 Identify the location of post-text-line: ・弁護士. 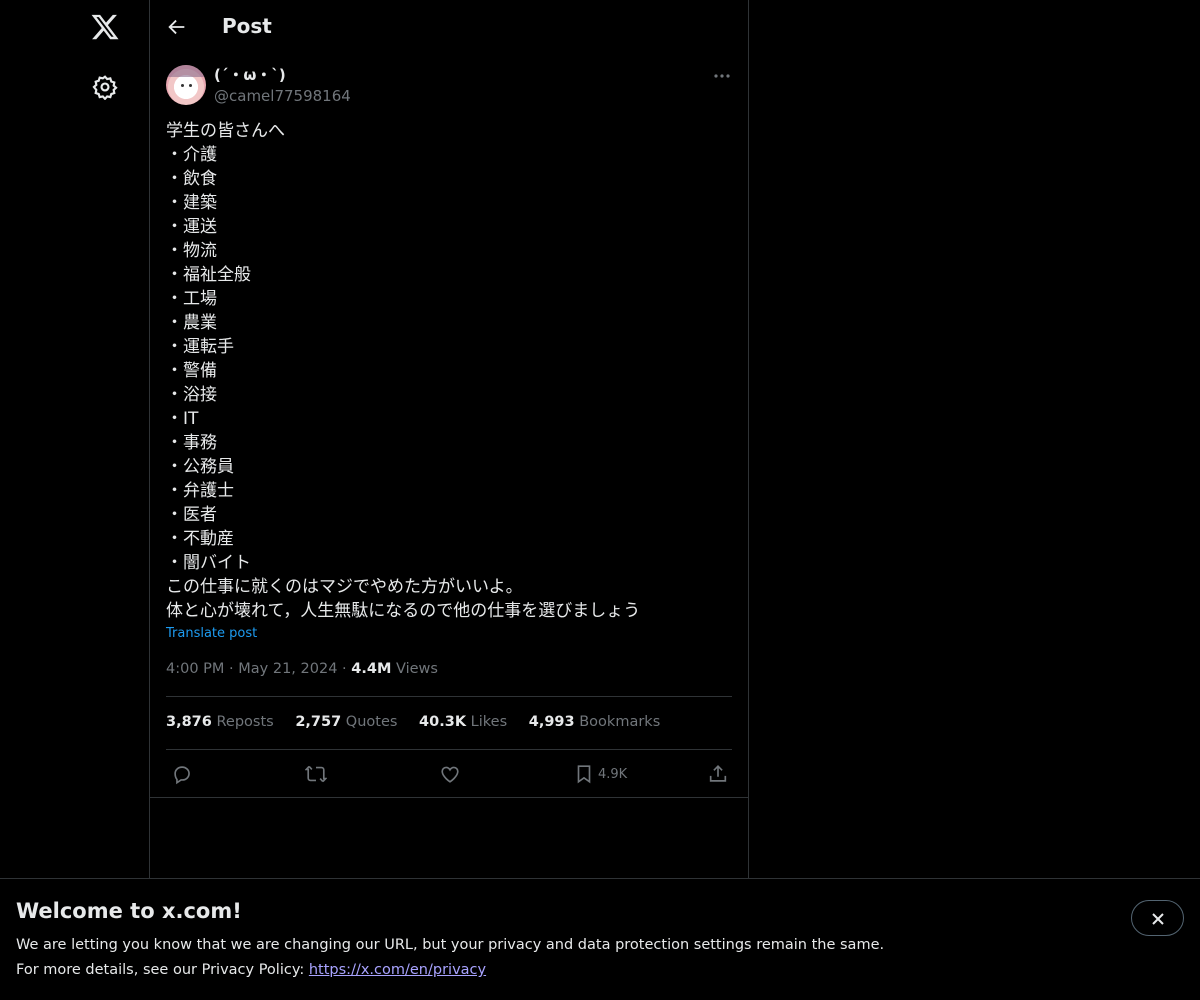
(200, 491).